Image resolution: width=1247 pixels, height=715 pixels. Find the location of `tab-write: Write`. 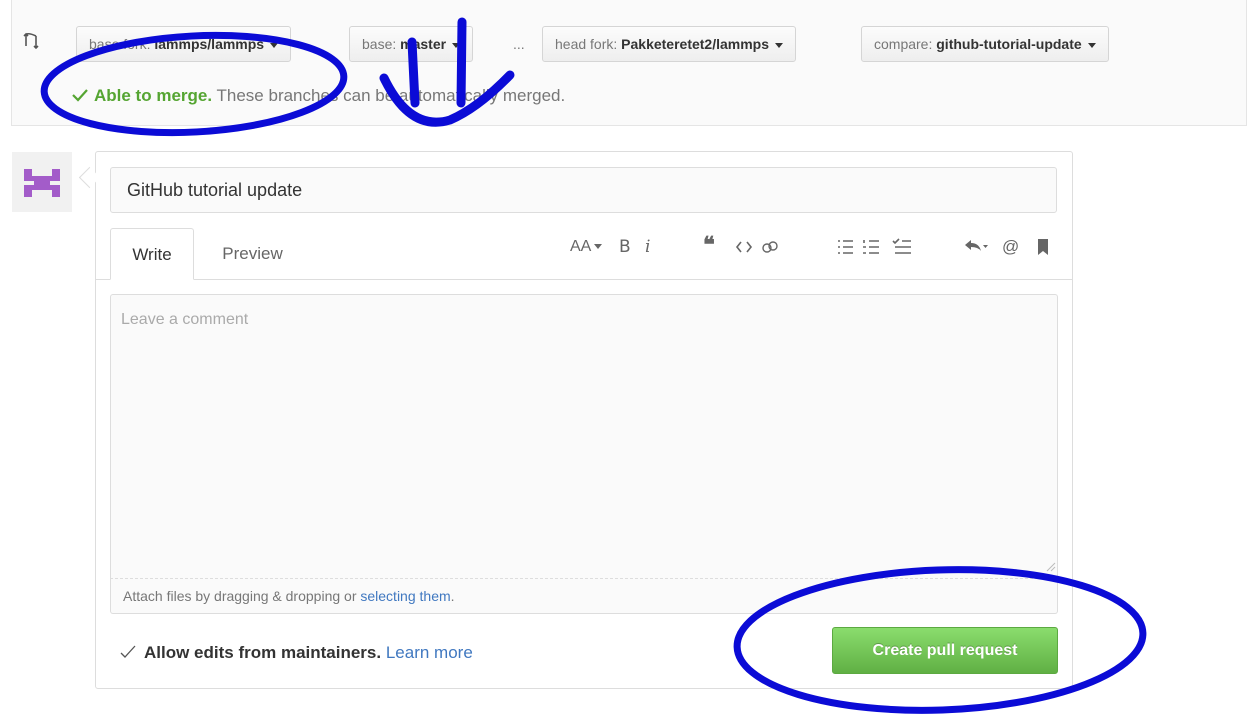

tab-write: Write is located at coordinates (152, 254).